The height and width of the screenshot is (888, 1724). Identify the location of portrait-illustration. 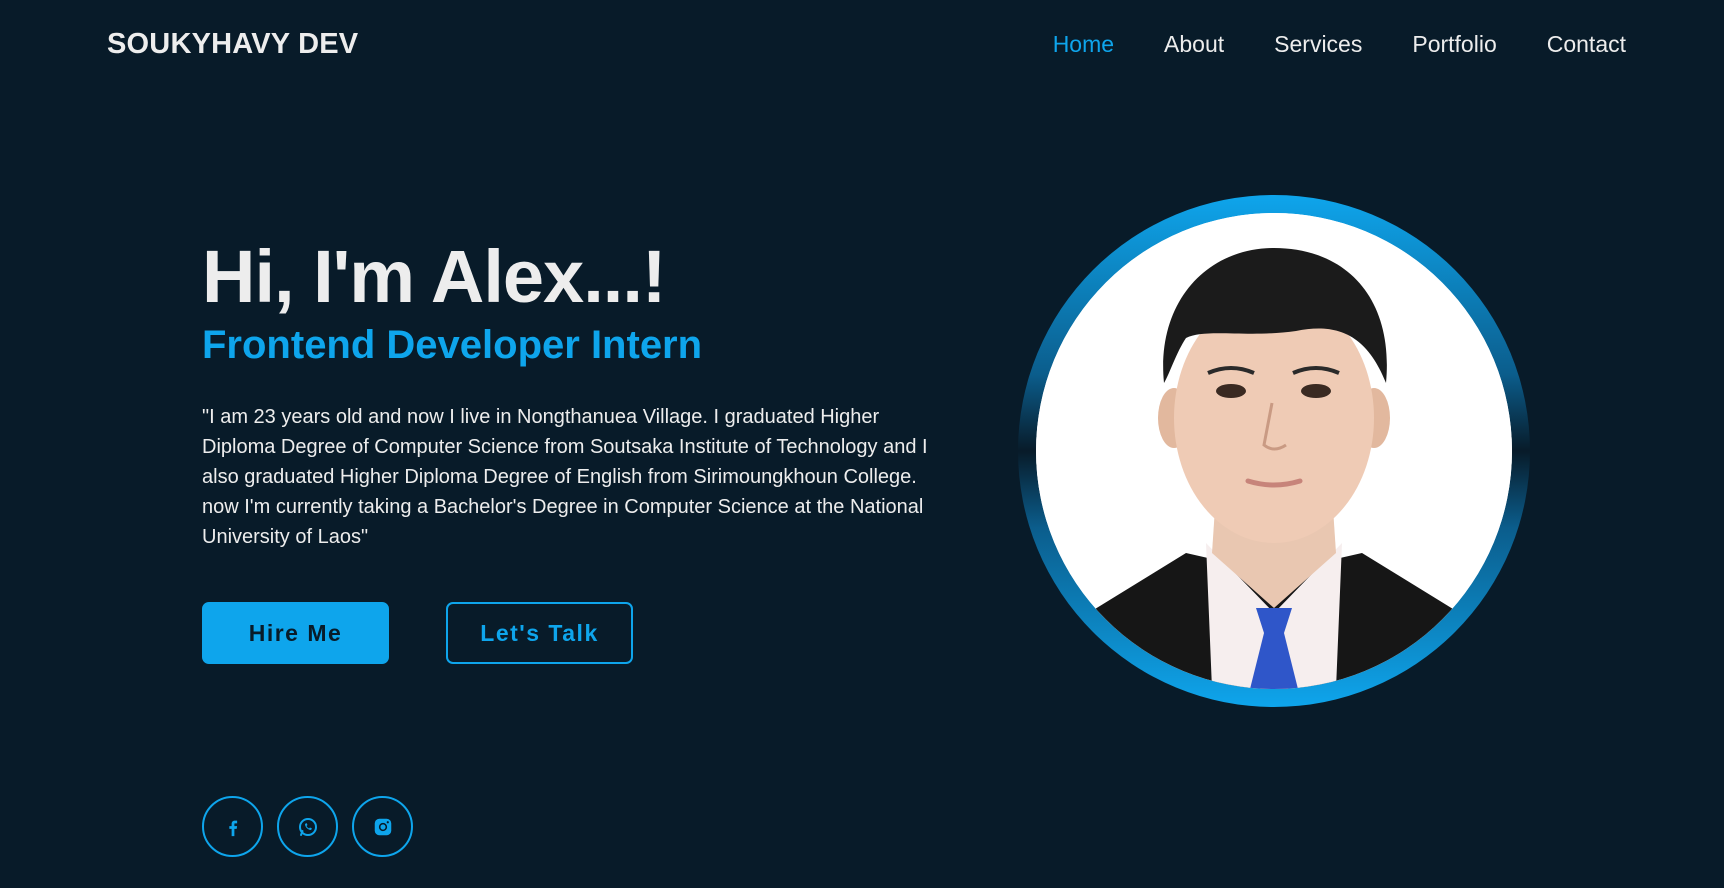
(1274, 451).